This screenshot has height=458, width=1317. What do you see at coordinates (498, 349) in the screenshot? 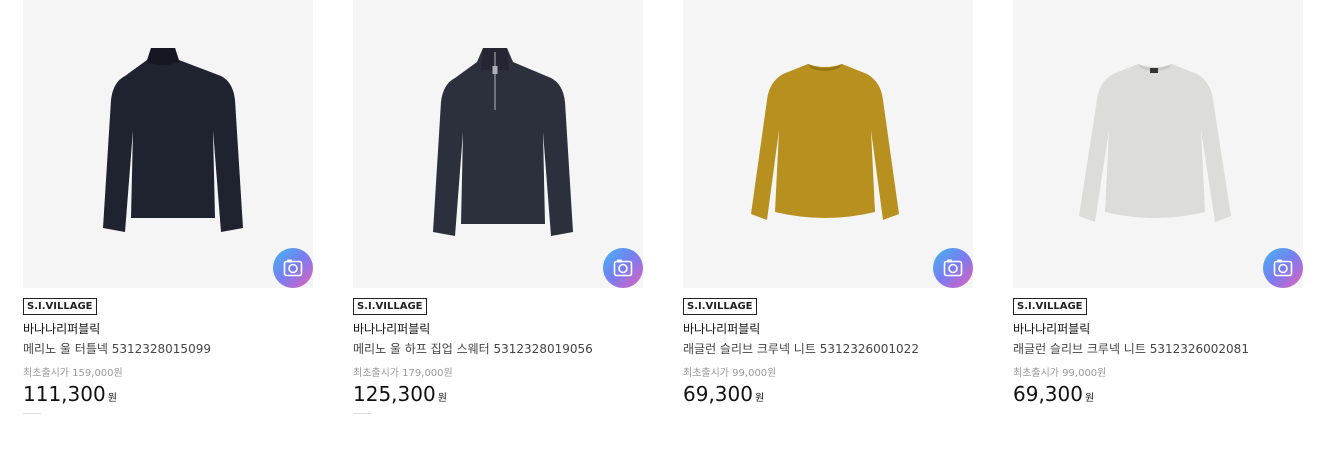
I see `product-name: 메리노 울 하프 집업 스웨터 5312328019056` at bounding box center [498, 349].